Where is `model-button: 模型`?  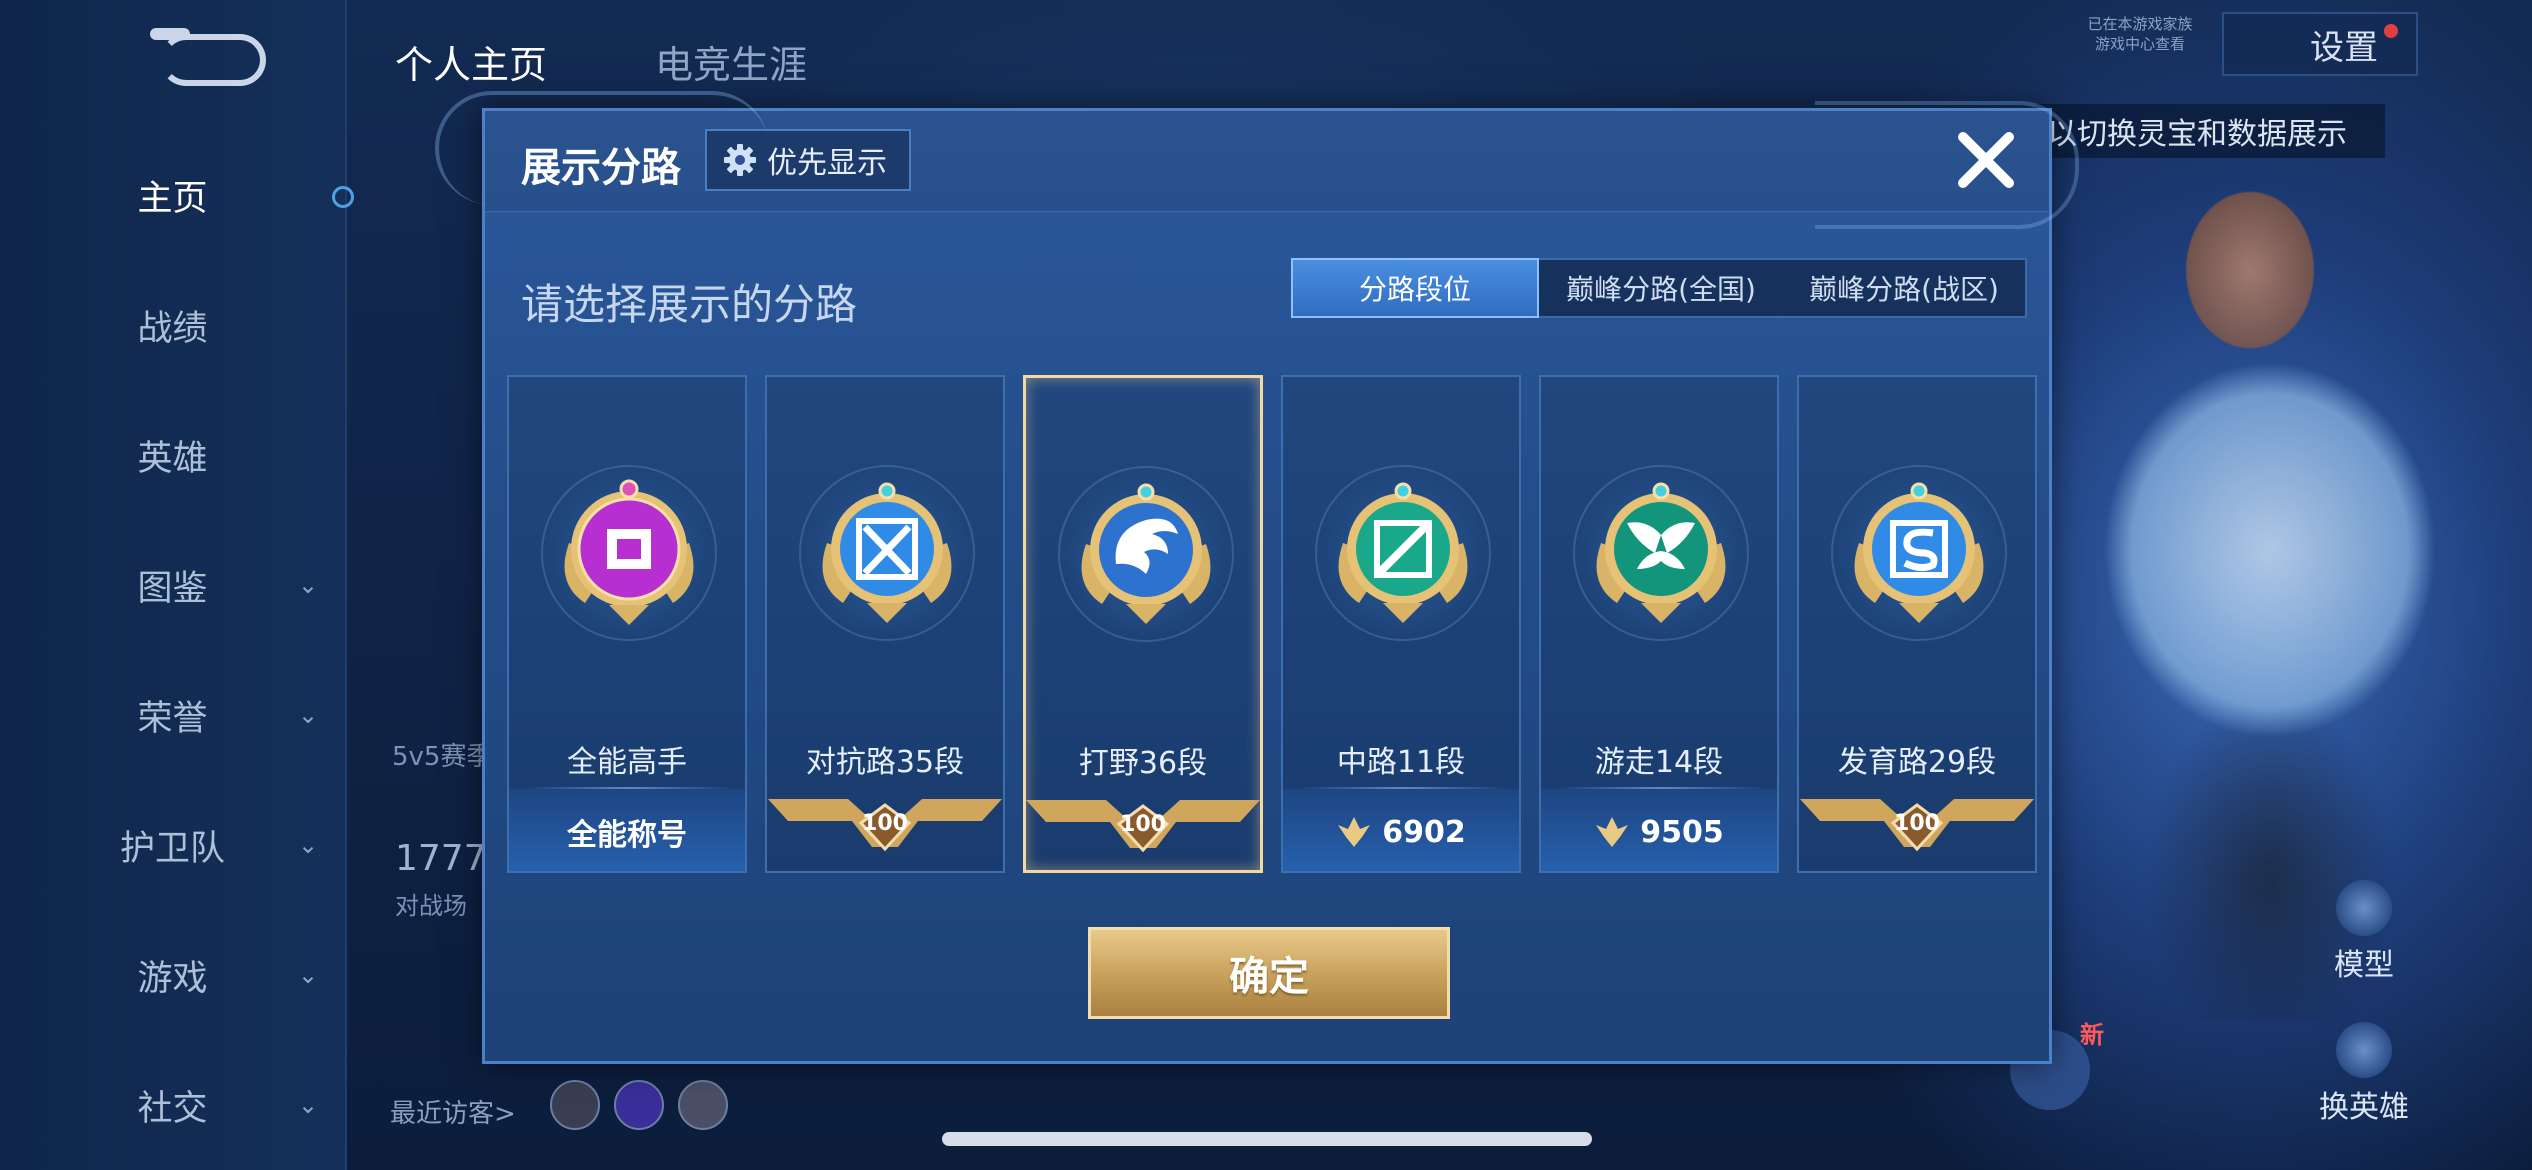
model-button: 模型 is located at coordinates (2364, 932).